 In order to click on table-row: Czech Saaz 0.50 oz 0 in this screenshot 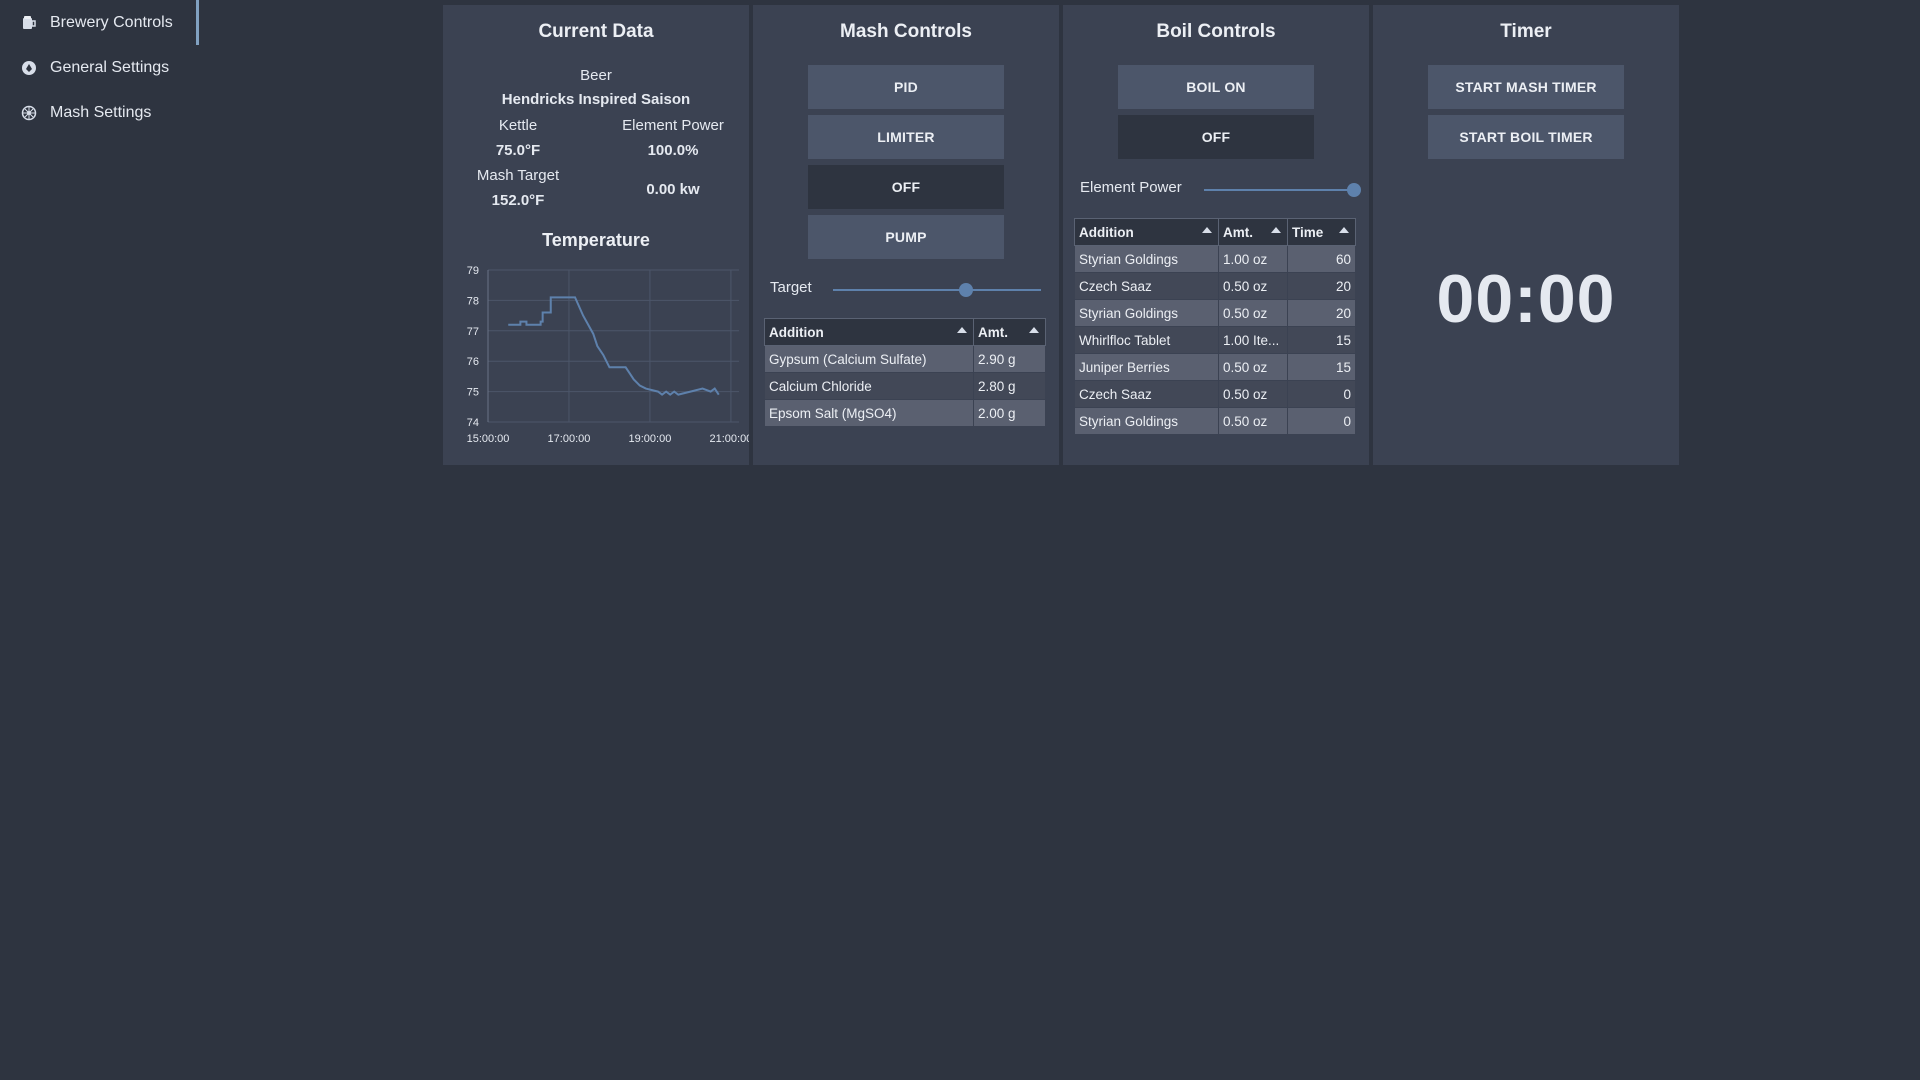, I will do `click(1215, 394)`.